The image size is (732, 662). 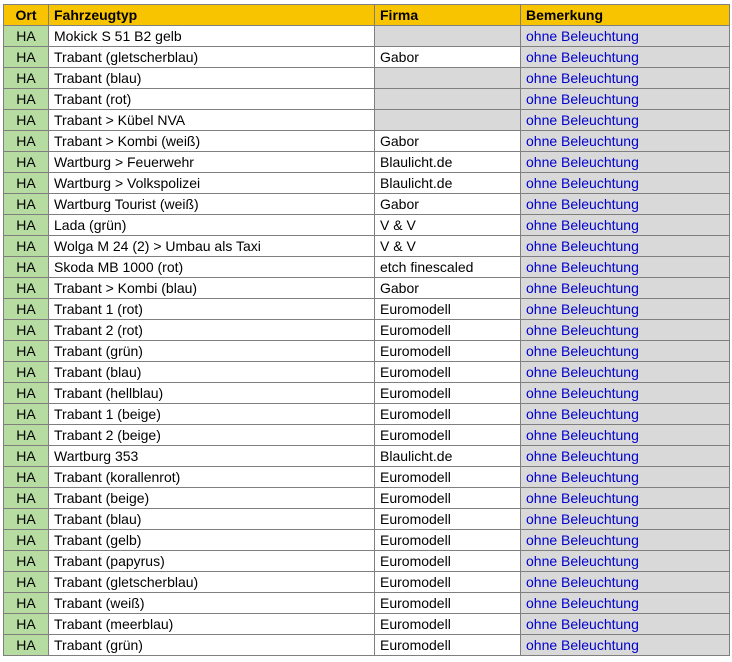 I want to click on header-fahrzeugtyp: Fahrzeugtyp, so click(x=211, y=15).